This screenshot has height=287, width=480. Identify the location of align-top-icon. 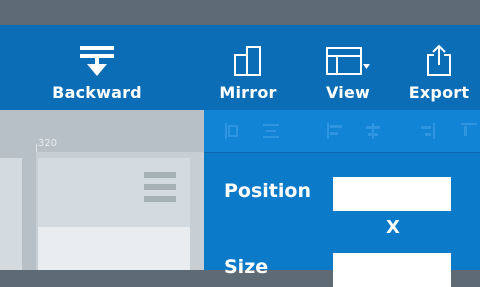
(469, 131).